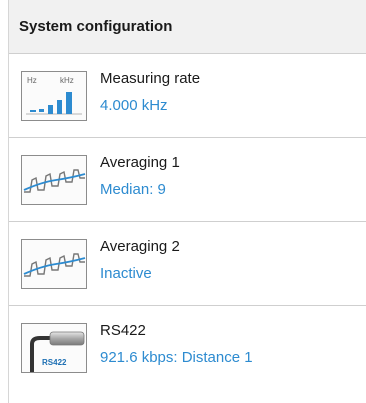 The image size is (366, 403). Describe the element at coordinates (150, 78) in the screenshot. I see `item-title: Measuring rate` at that location.